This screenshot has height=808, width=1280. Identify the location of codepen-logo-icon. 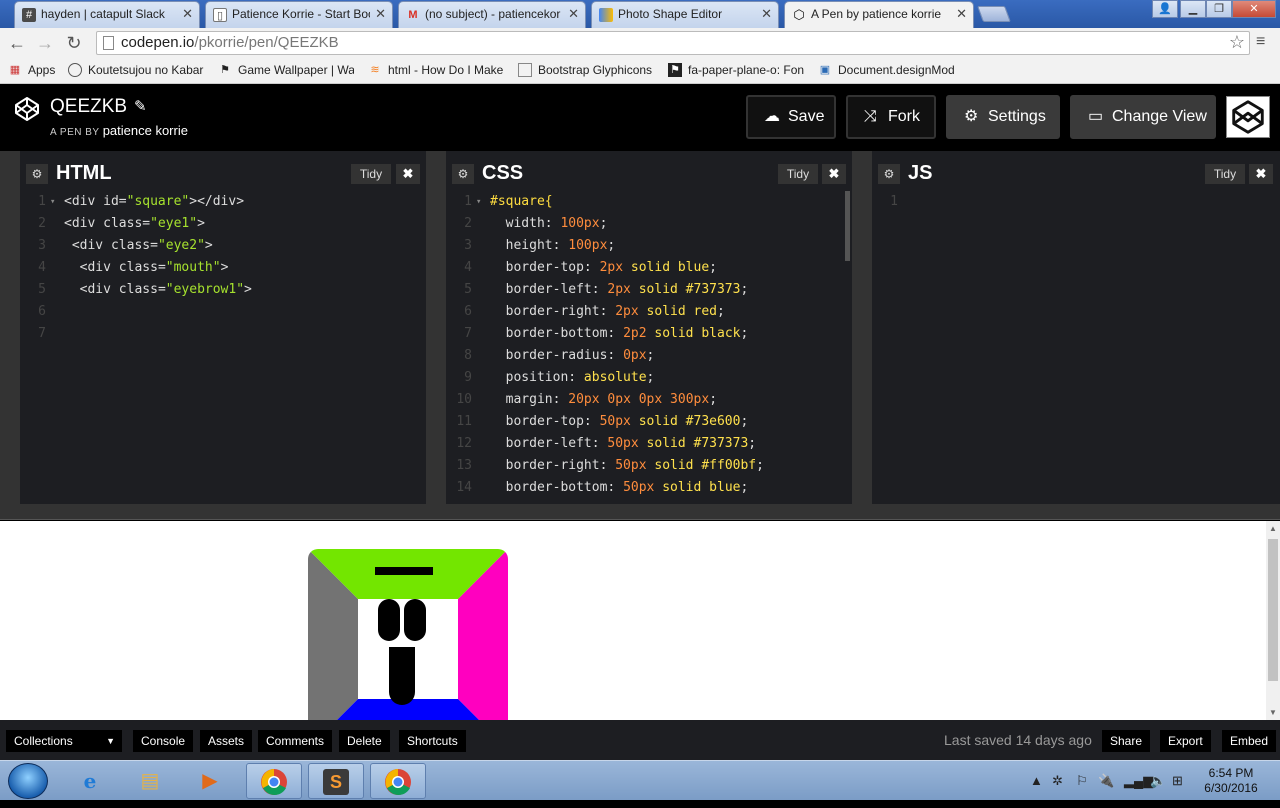
(27, 109).